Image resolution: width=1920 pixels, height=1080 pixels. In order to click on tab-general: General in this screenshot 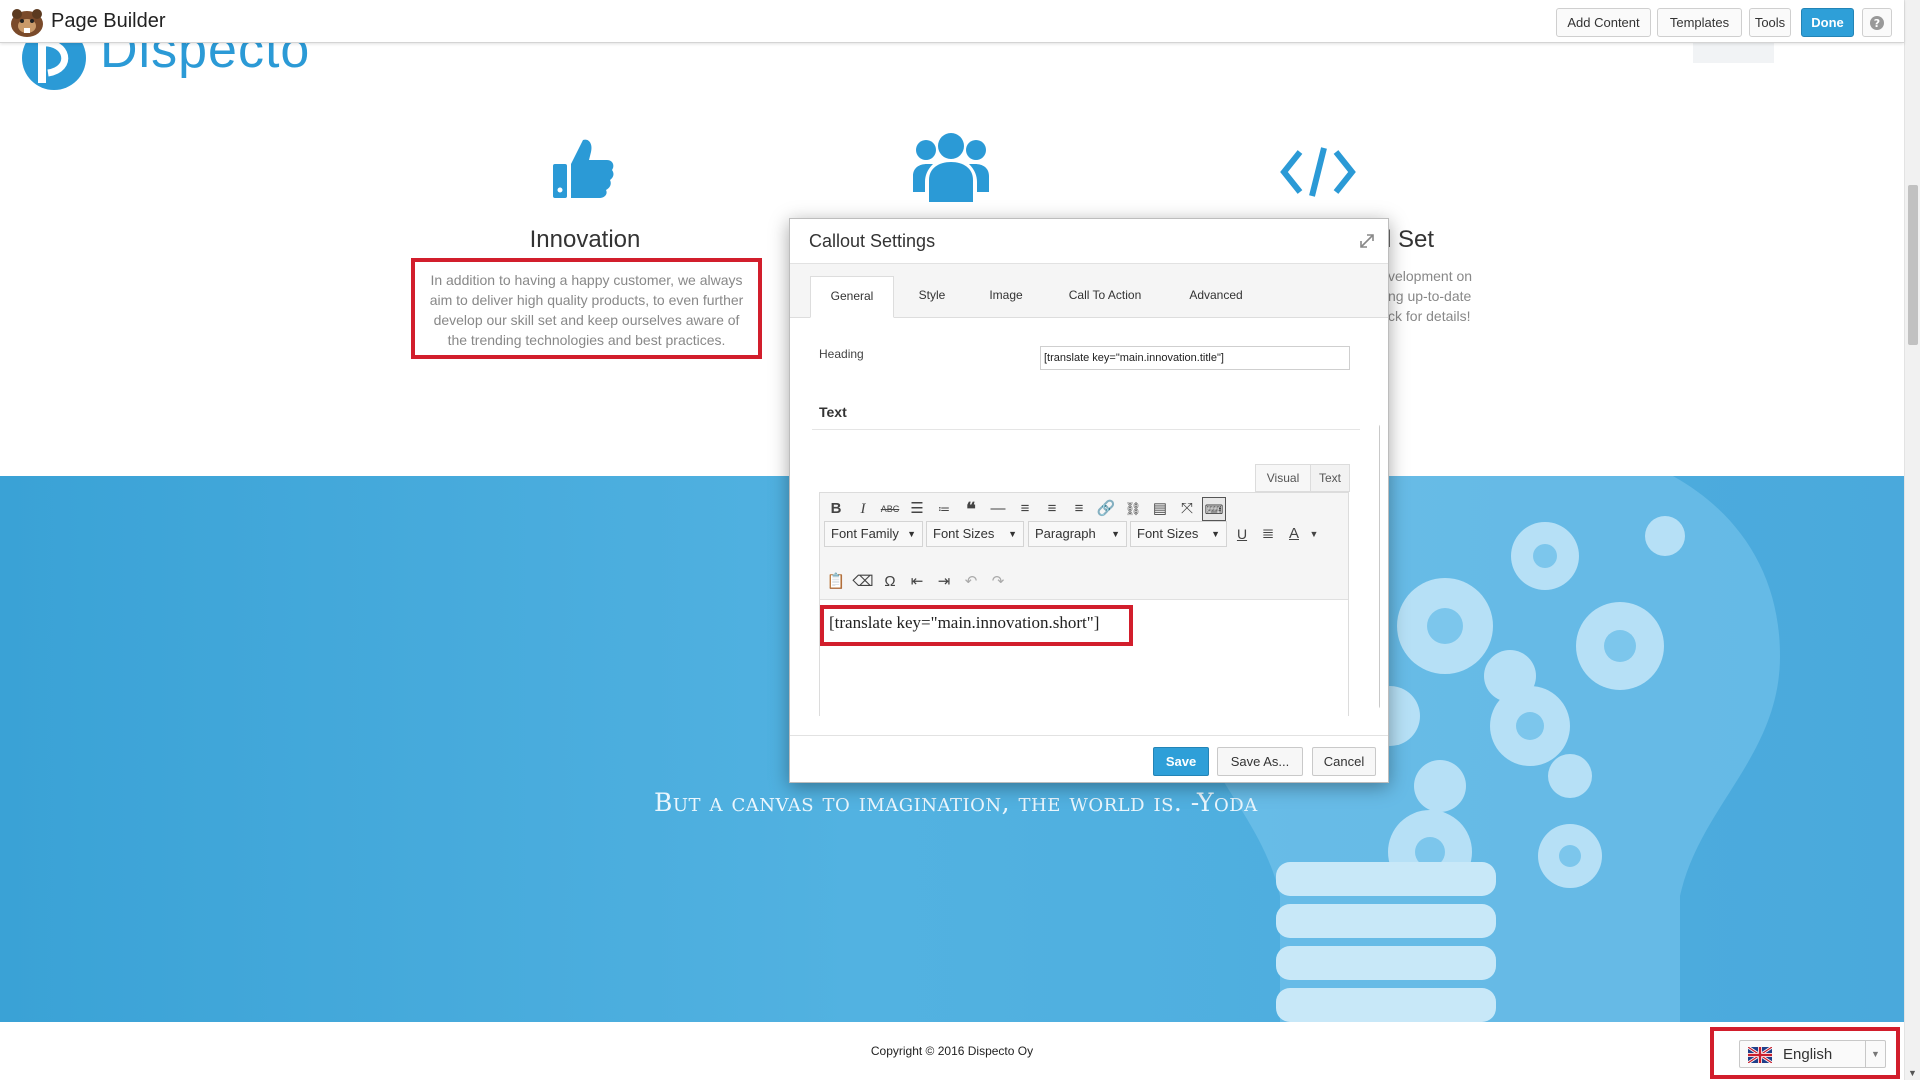, I will do `click(852, 297)`.